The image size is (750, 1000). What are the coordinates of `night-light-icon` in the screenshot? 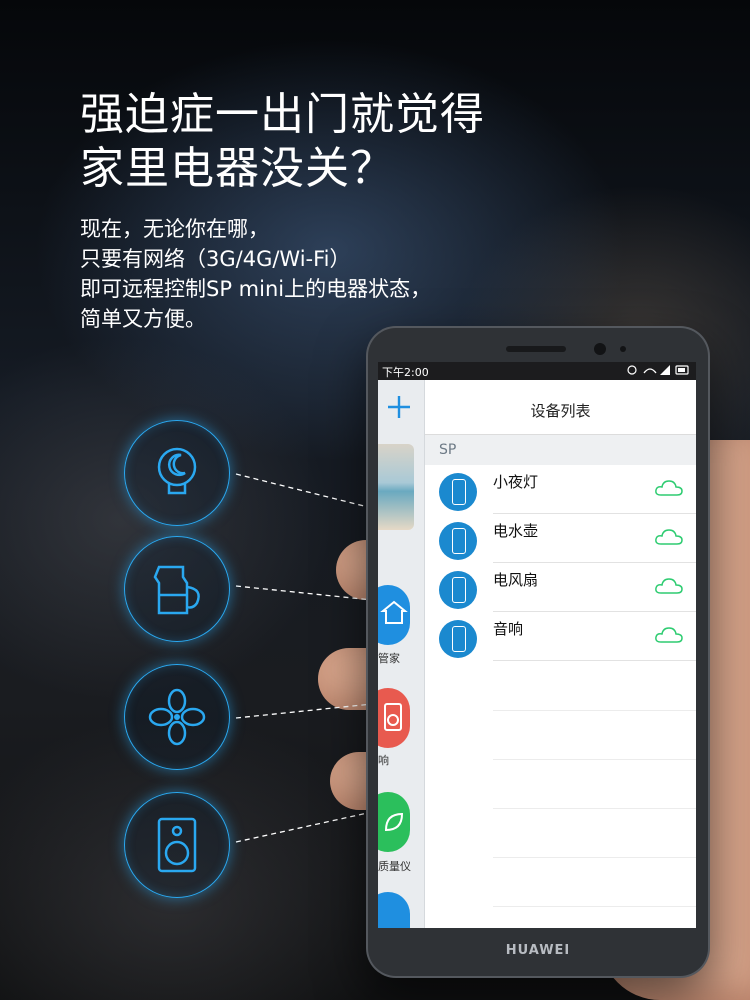 It's located at (177, 471).